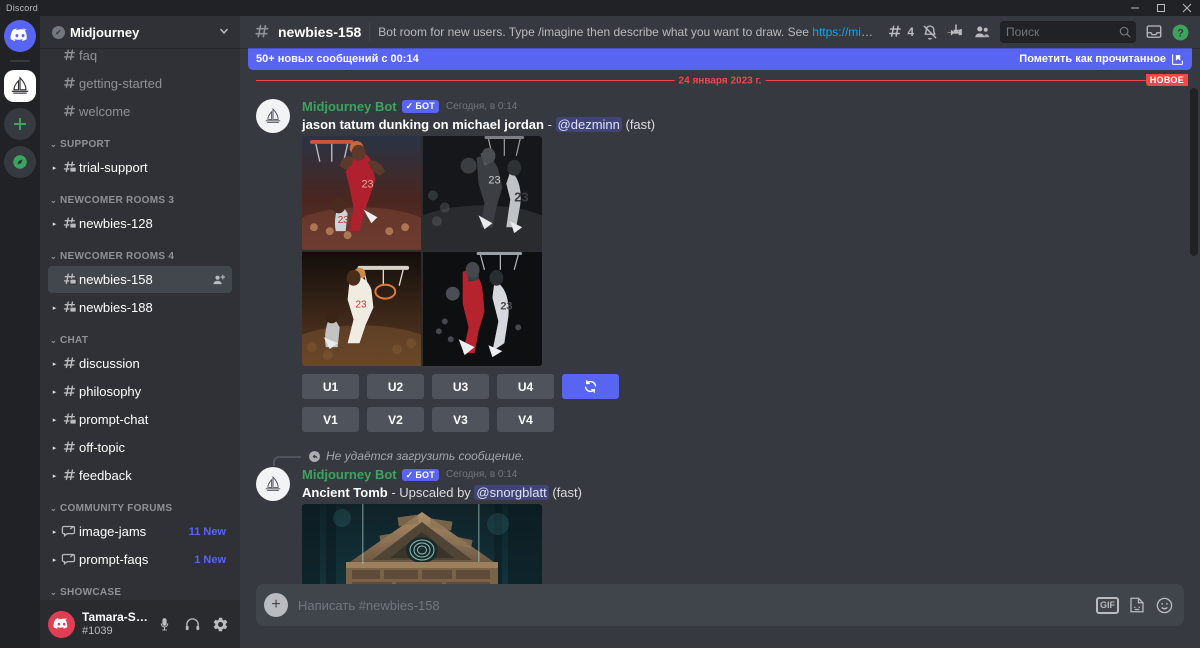 The image size is (1200, 648). What do you see at coordinates (460, 387) in the screenshot?
I see `upscale-button-u3: U3` at bounding box center [460, 387].